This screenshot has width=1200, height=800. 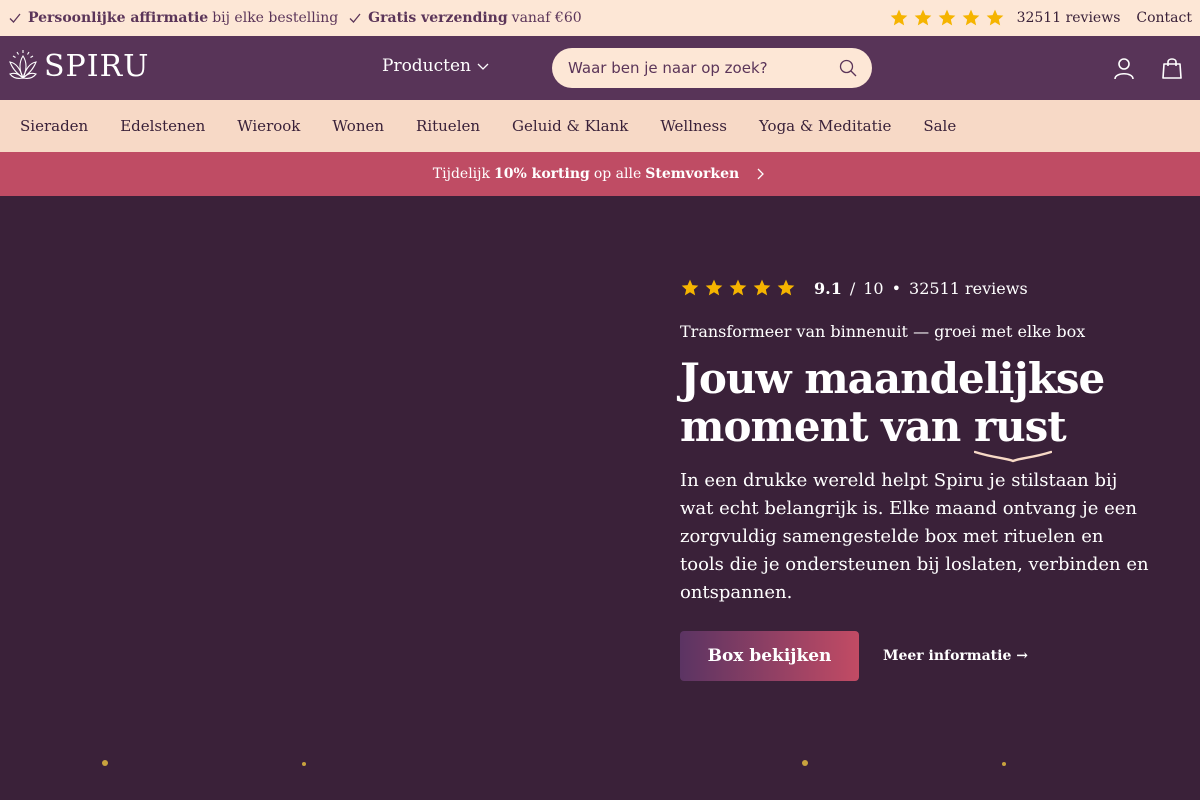 I want to click on hero-rating-stars, so click(x=740, y=288).